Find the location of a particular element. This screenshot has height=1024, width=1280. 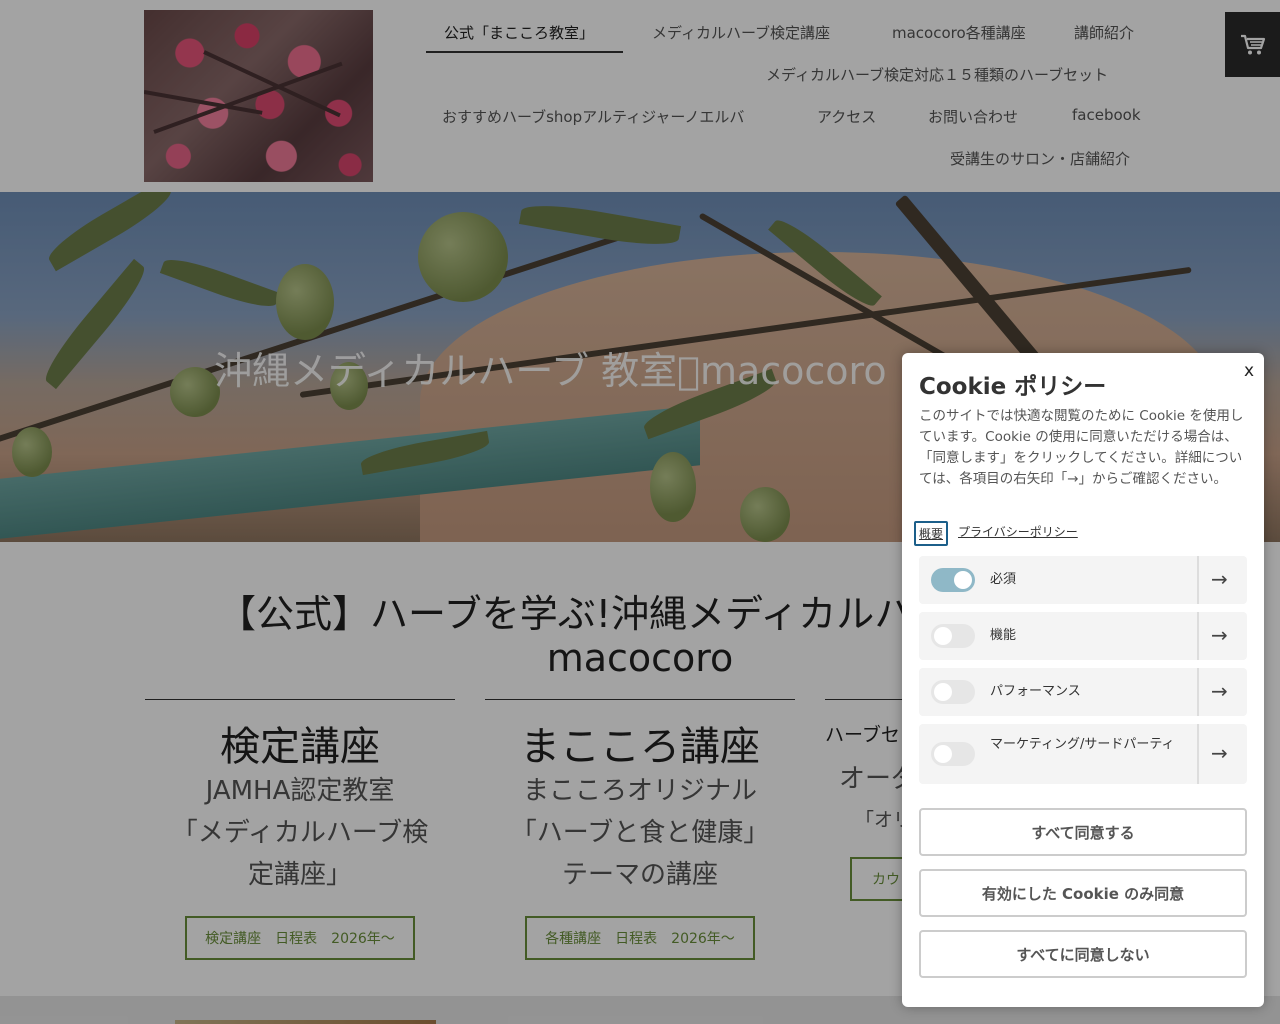

toggle-performance is located at coordinates (953, 692).